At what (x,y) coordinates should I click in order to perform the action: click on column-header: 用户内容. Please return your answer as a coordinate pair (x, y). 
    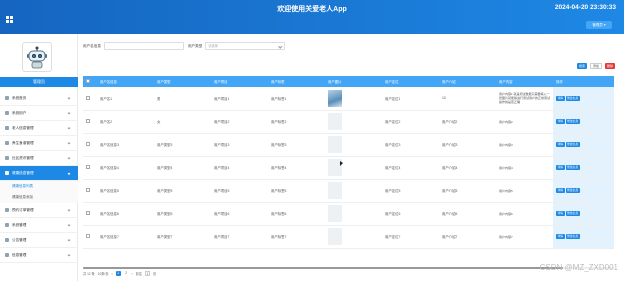
    Looking at the image, I should click on (506, 82).